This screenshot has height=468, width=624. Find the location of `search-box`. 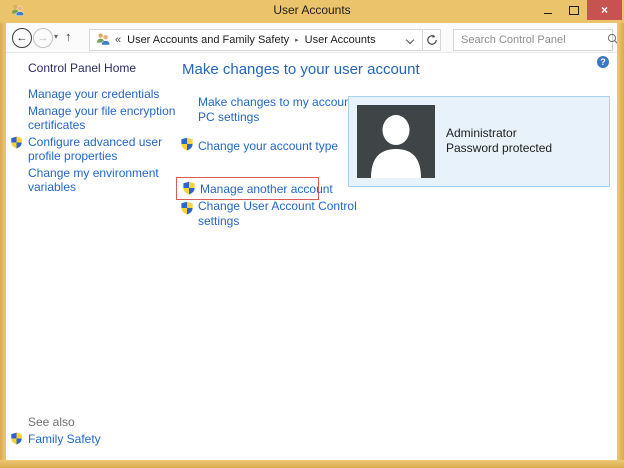

search-box is located at coordinates (536, 40).